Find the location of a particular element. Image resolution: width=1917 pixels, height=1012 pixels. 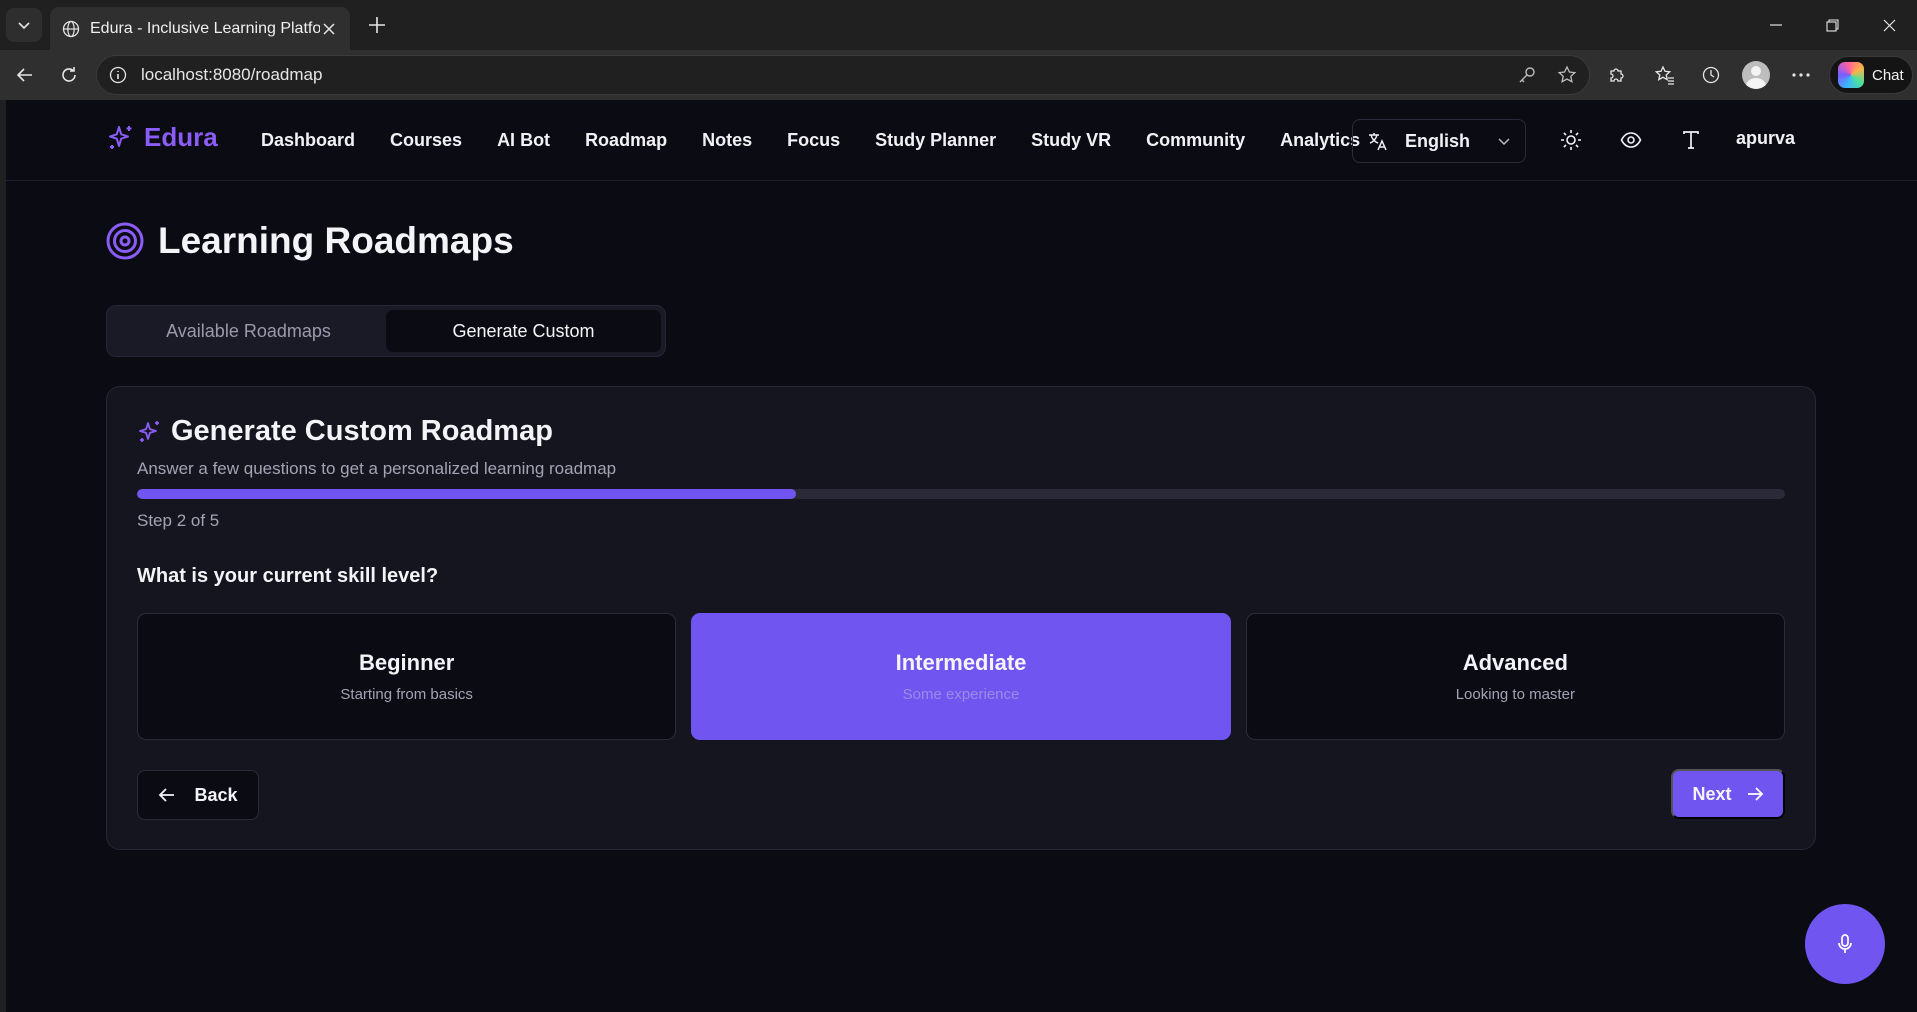

address-bar: localhost:8080/roadmap is located at coordinates (843, 75).